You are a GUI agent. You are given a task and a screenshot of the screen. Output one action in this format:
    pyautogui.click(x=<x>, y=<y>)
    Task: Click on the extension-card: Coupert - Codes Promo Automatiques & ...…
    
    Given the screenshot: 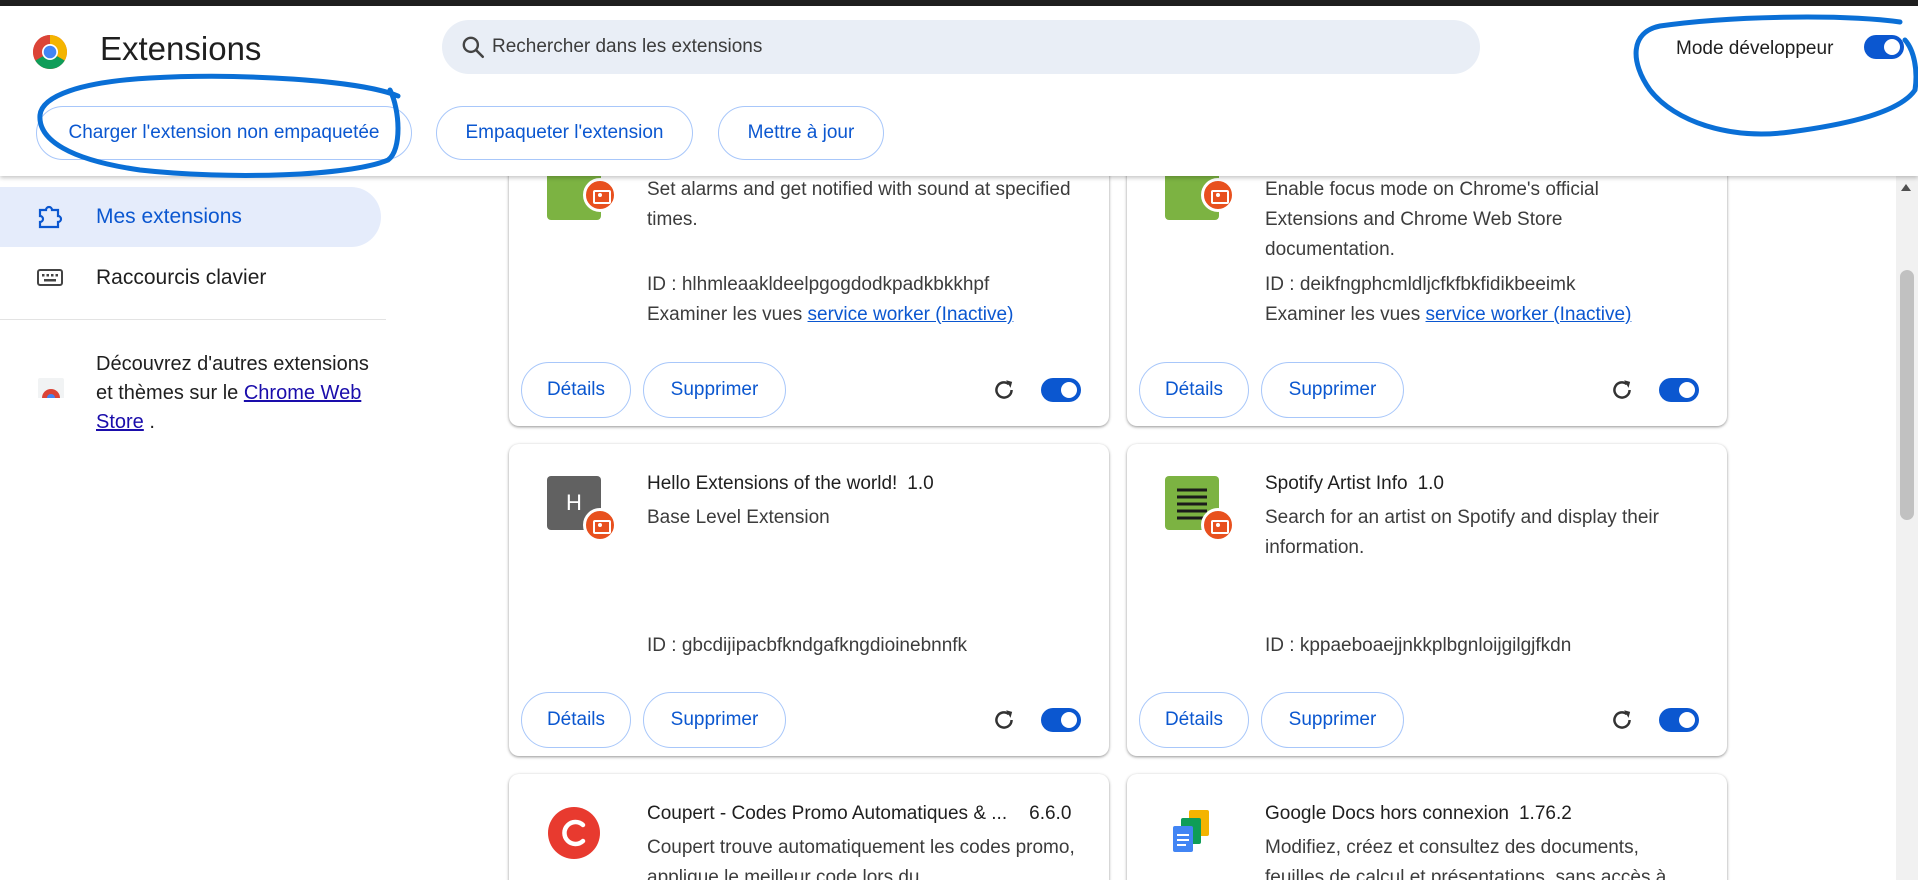 What is the action you would take?
    pyautogui.click(x=809, y=827)
    